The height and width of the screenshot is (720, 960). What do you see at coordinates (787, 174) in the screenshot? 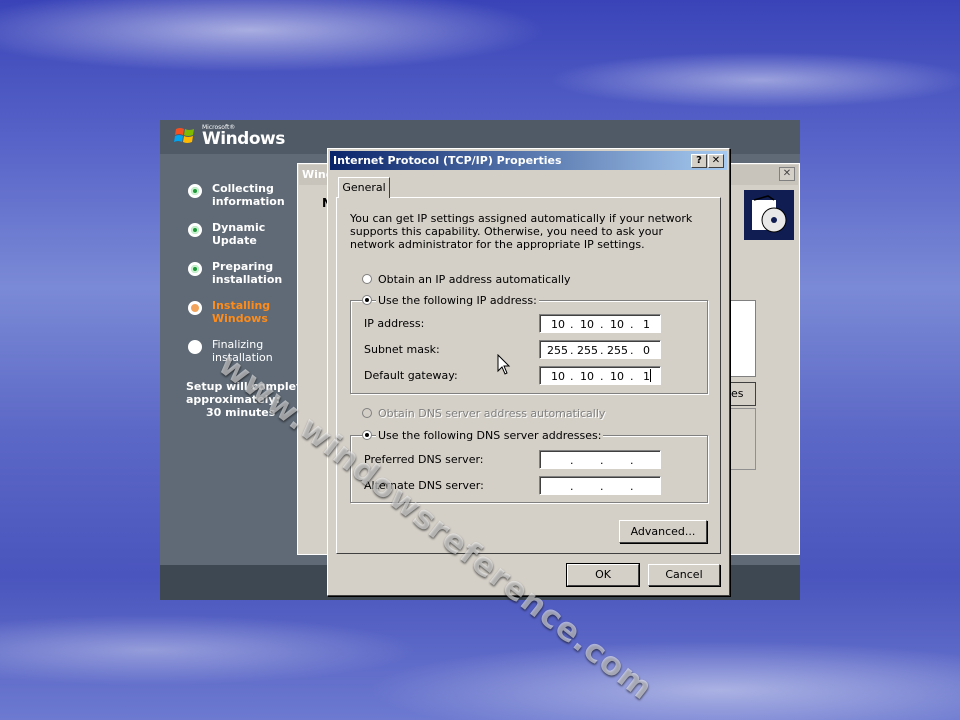
I see `close-icon: ✕` at bounding box center [787, 174].